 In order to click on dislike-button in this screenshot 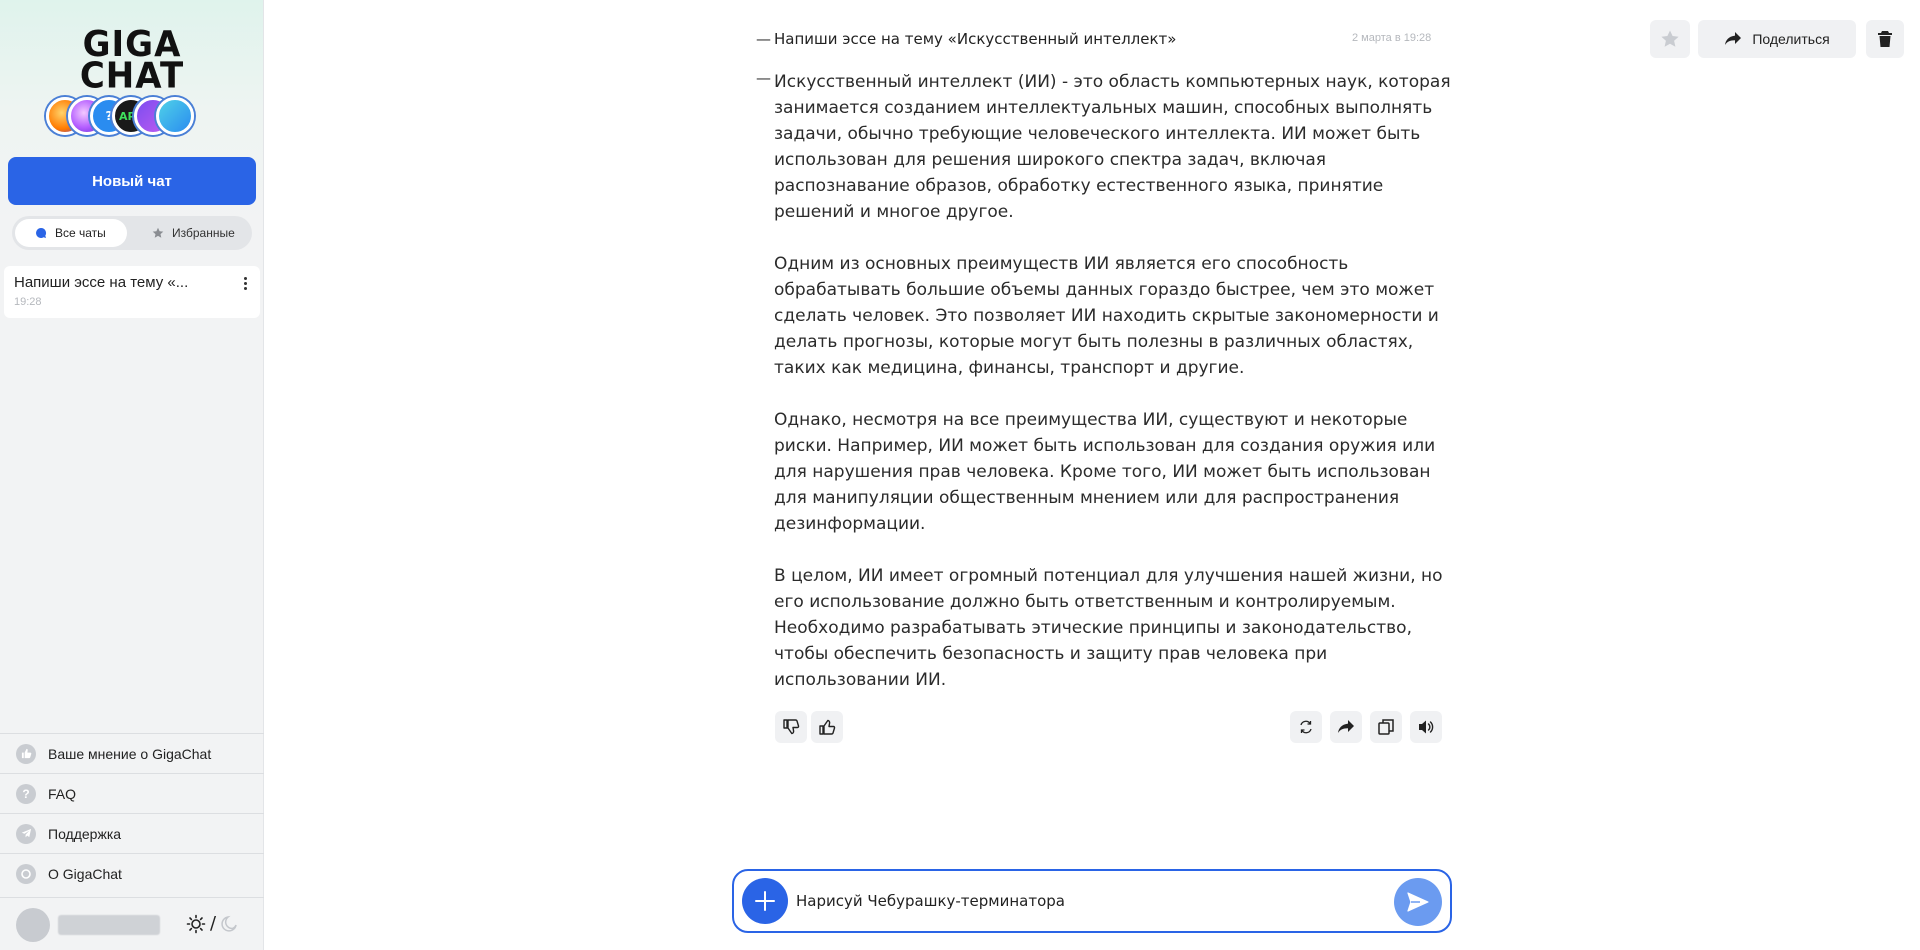, I will do `click(791, 727)`.